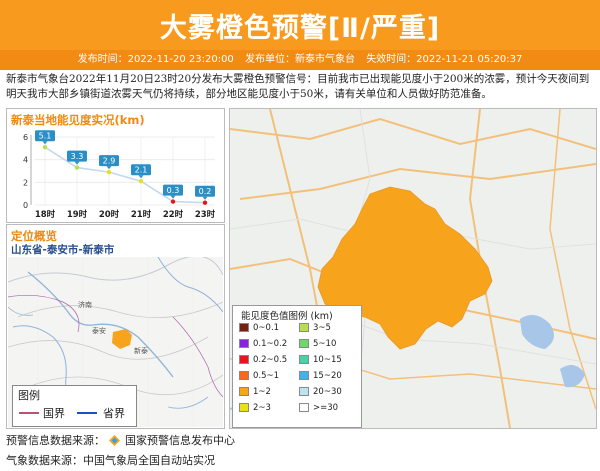 The image size is (600, 471). Describe the element at coordinates (25, 205) in the screenshot. I see `y-tick-label: 0` at that location.